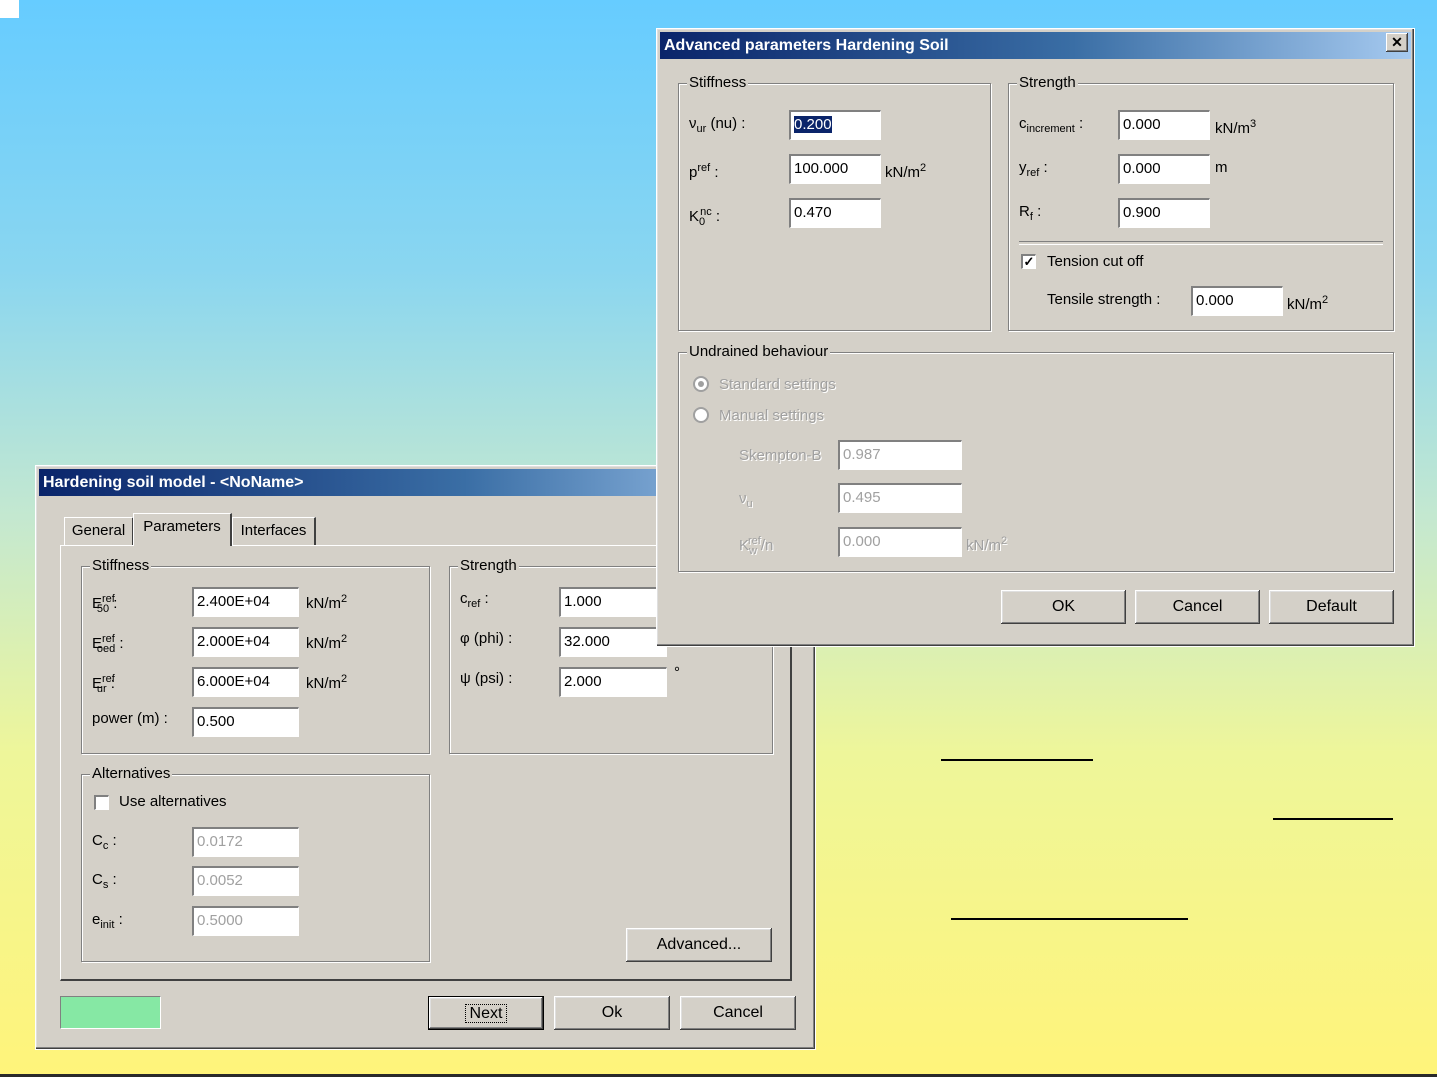 The image size is (1437, 1077). I want to click on adv-ok-button: OK, so click(1063, 607).